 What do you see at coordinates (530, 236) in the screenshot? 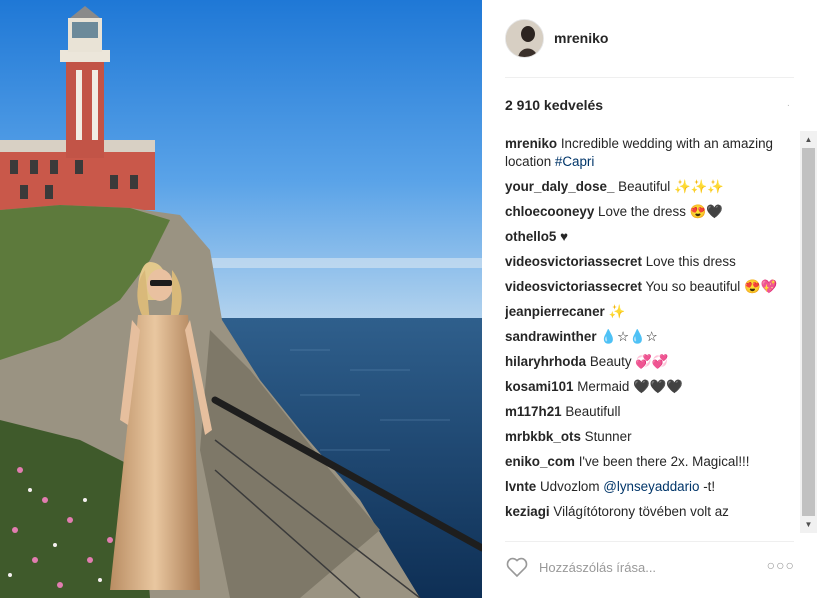
I see `comment-username: othello5` at bounding box center [530, 236].